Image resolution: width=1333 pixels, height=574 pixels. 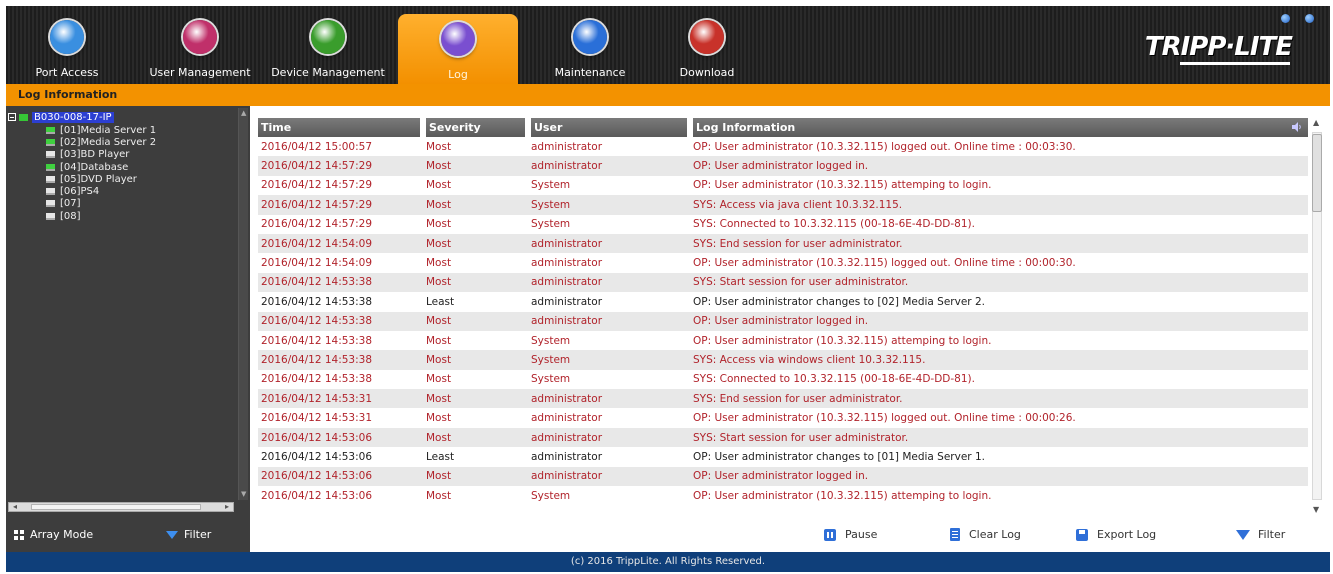 What do you see at coordinates (340, 418) in the screenshot?
I see `cell-time: 2016/04/12 14:53:31` at bounding box center [340, 418].